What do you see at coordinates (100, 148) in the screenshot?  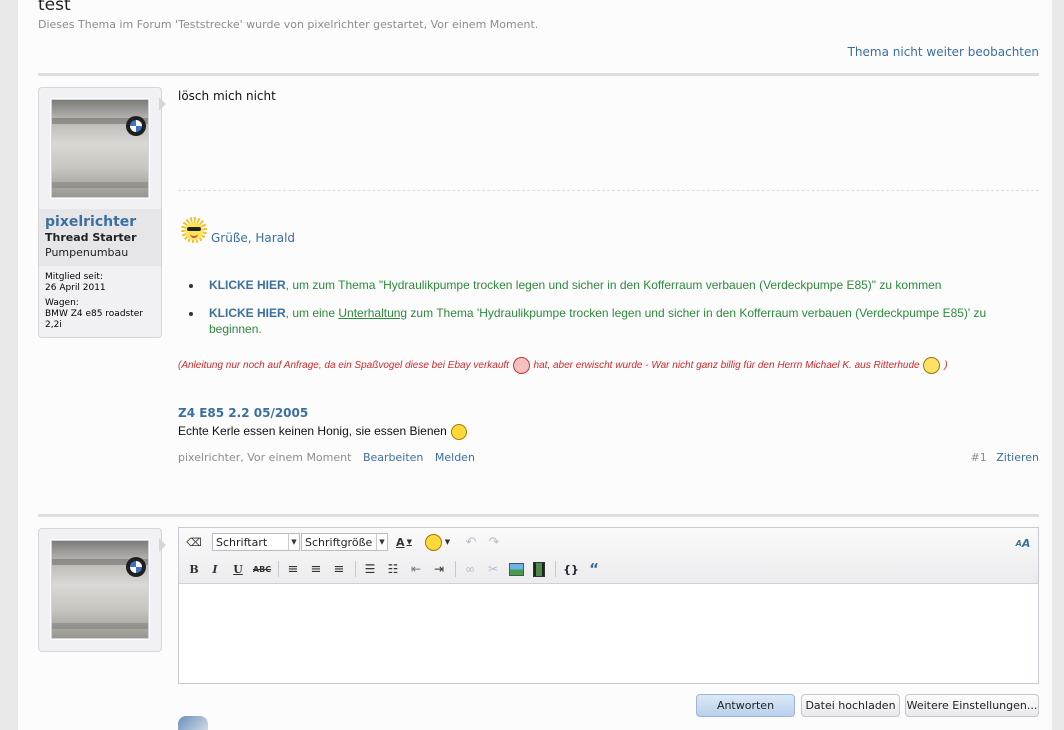 I see `avatar` at bounding box center [100, 148].